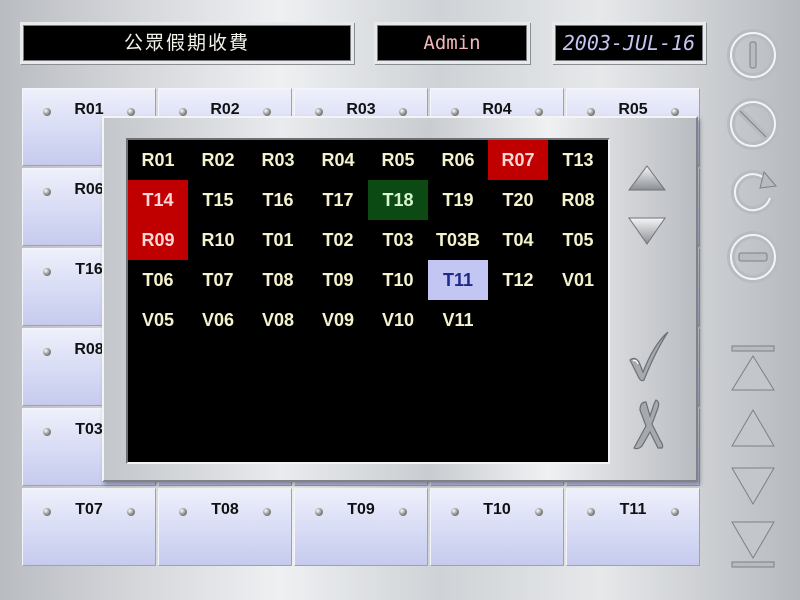  I want to click on room-option: T16, so click(278, 200).